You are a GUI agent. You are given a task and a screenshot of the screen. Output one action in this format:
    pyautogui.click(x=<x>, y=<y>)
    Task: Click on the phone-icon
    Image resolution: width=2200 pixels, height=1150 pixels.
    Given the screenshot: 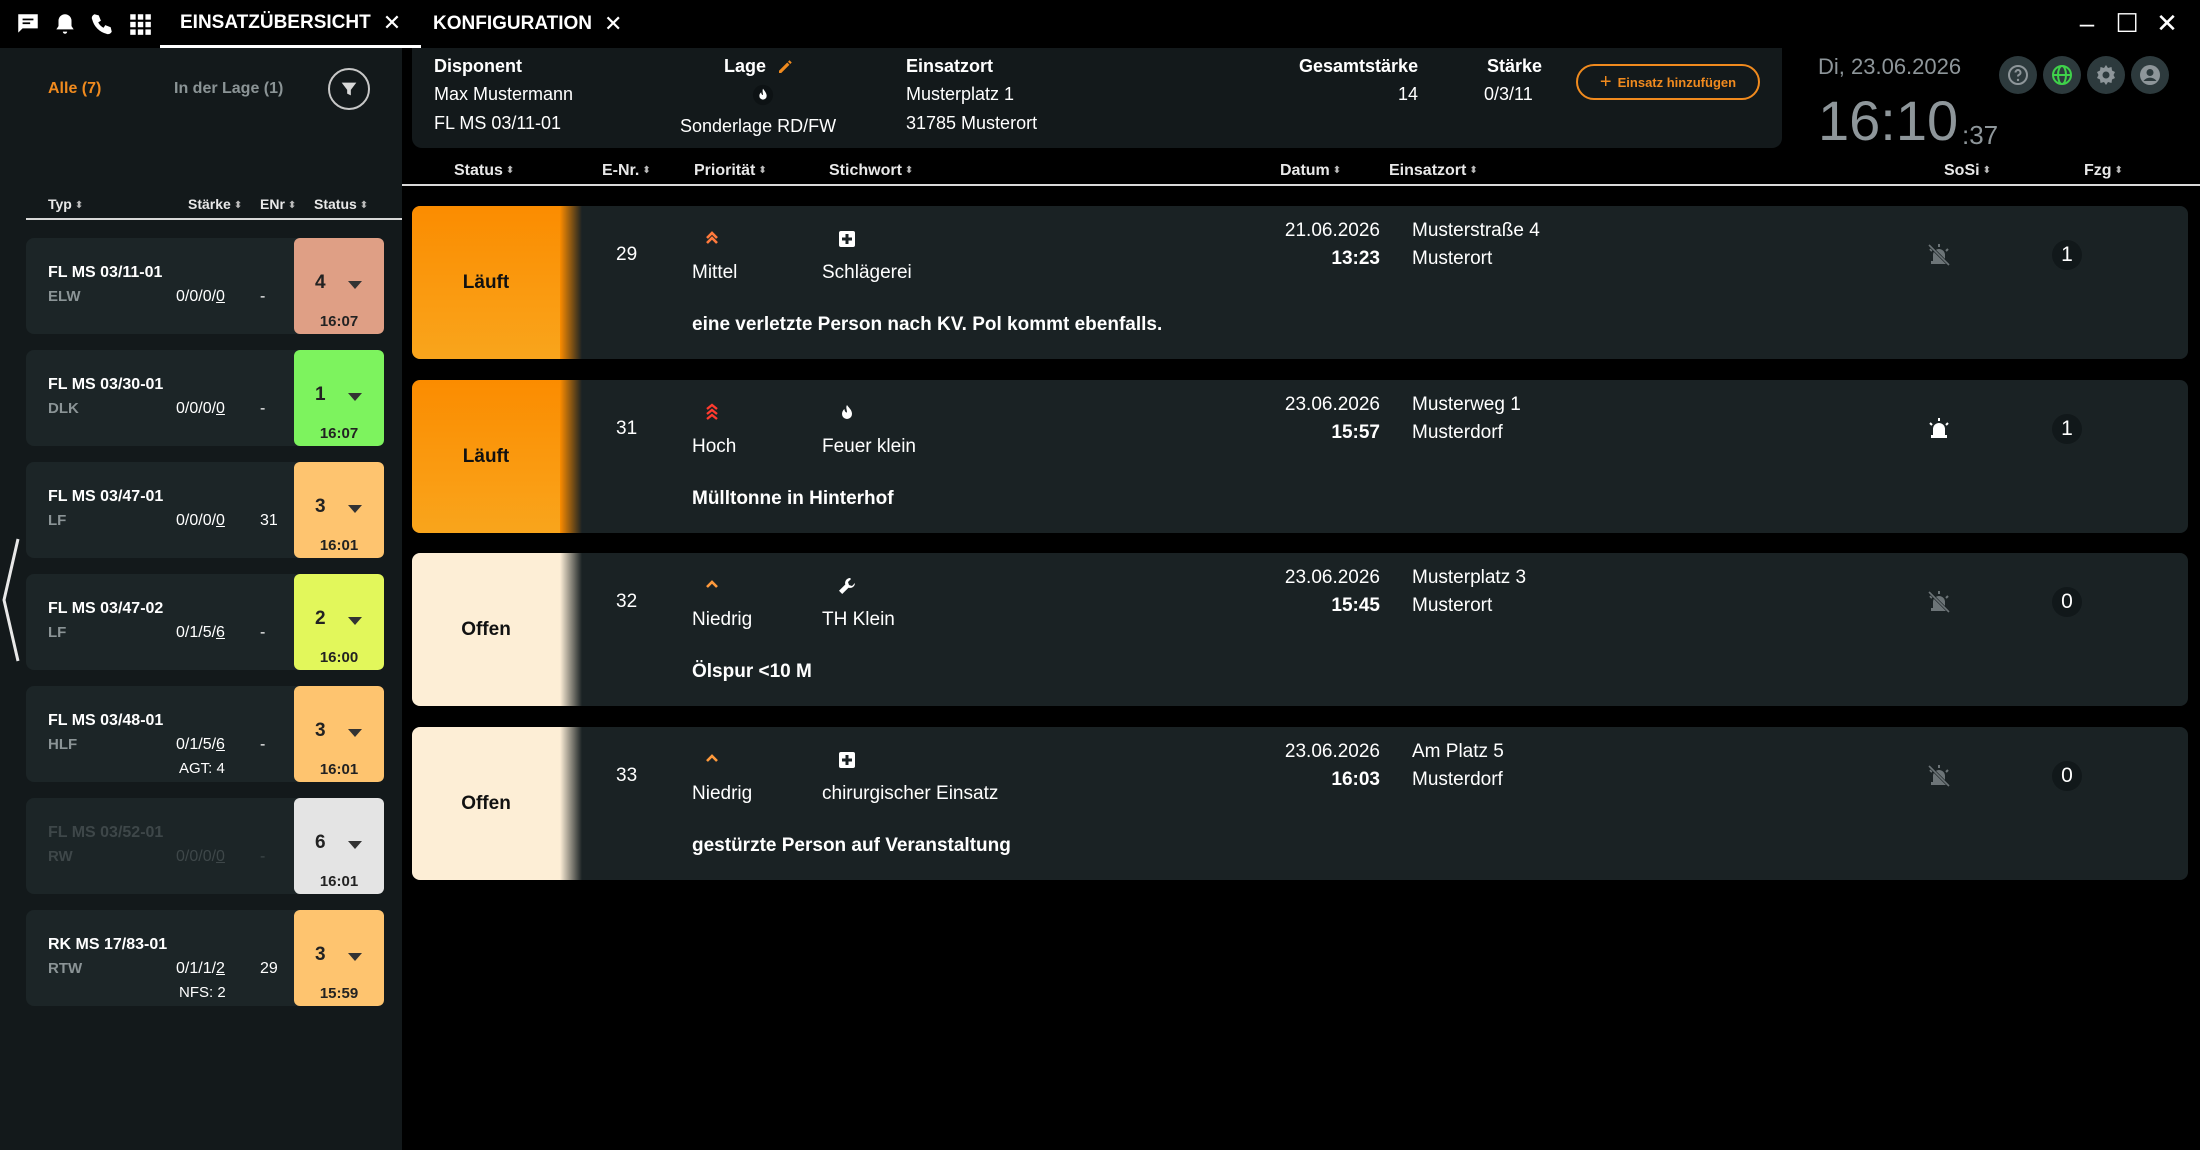 What is the action you would take?
    pyautogui.click(x=102, y=24)
    